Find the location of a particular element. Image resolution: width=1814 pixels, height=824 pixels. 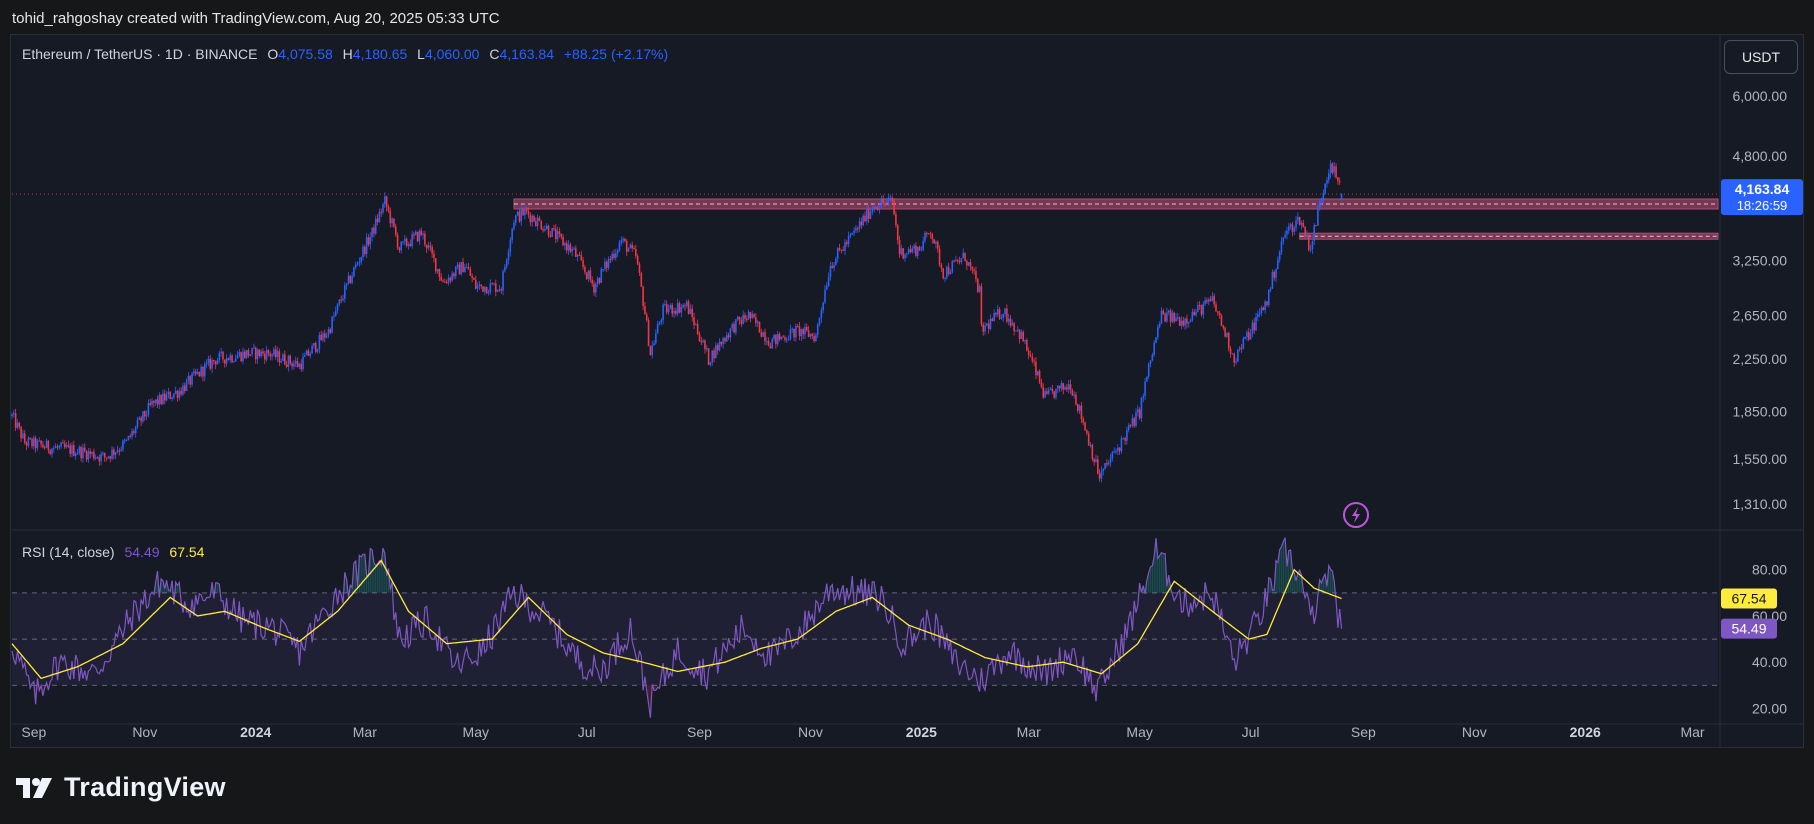

tradingview-footer: TradingView is located at coordinates (120, 787).